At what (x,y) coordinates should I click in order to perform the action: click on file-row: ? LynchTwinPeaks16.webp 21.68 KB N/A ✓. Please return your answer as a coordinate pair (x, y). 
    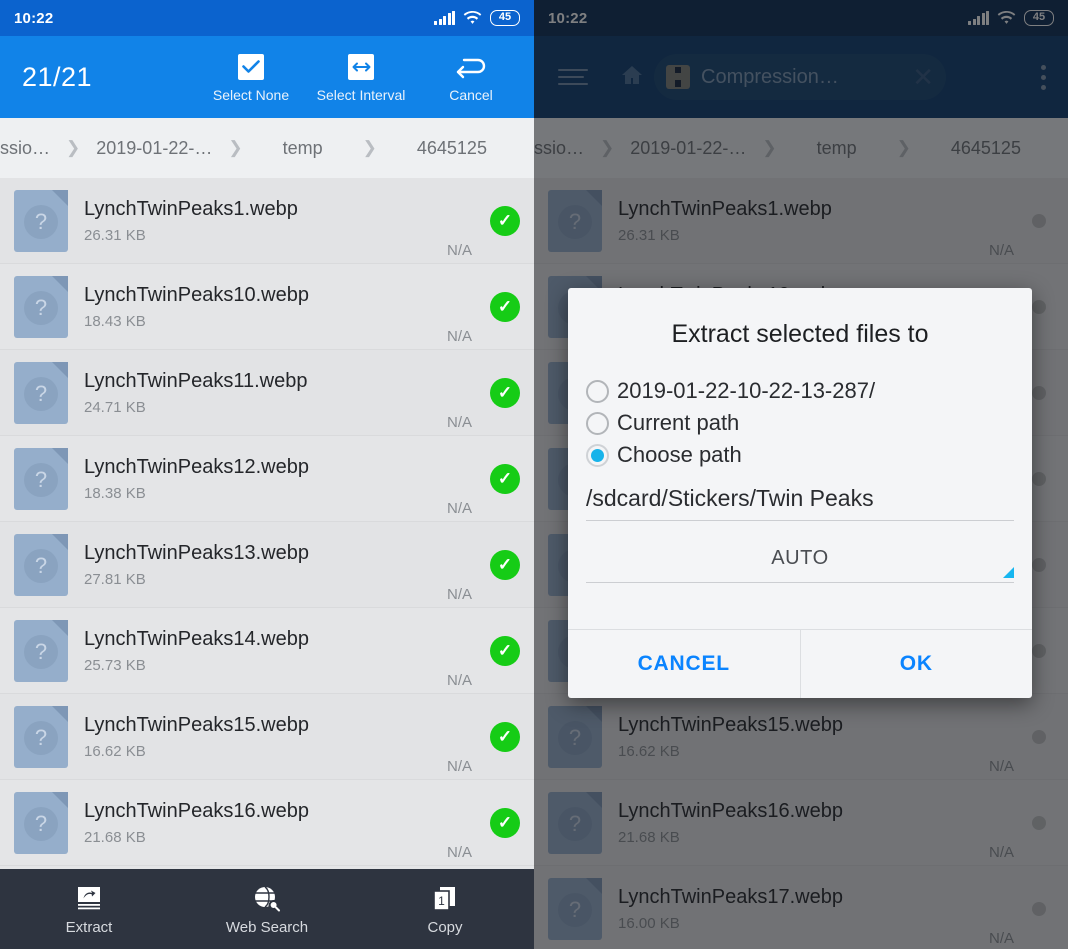
    Looking at the image, I should click on (267, 823).